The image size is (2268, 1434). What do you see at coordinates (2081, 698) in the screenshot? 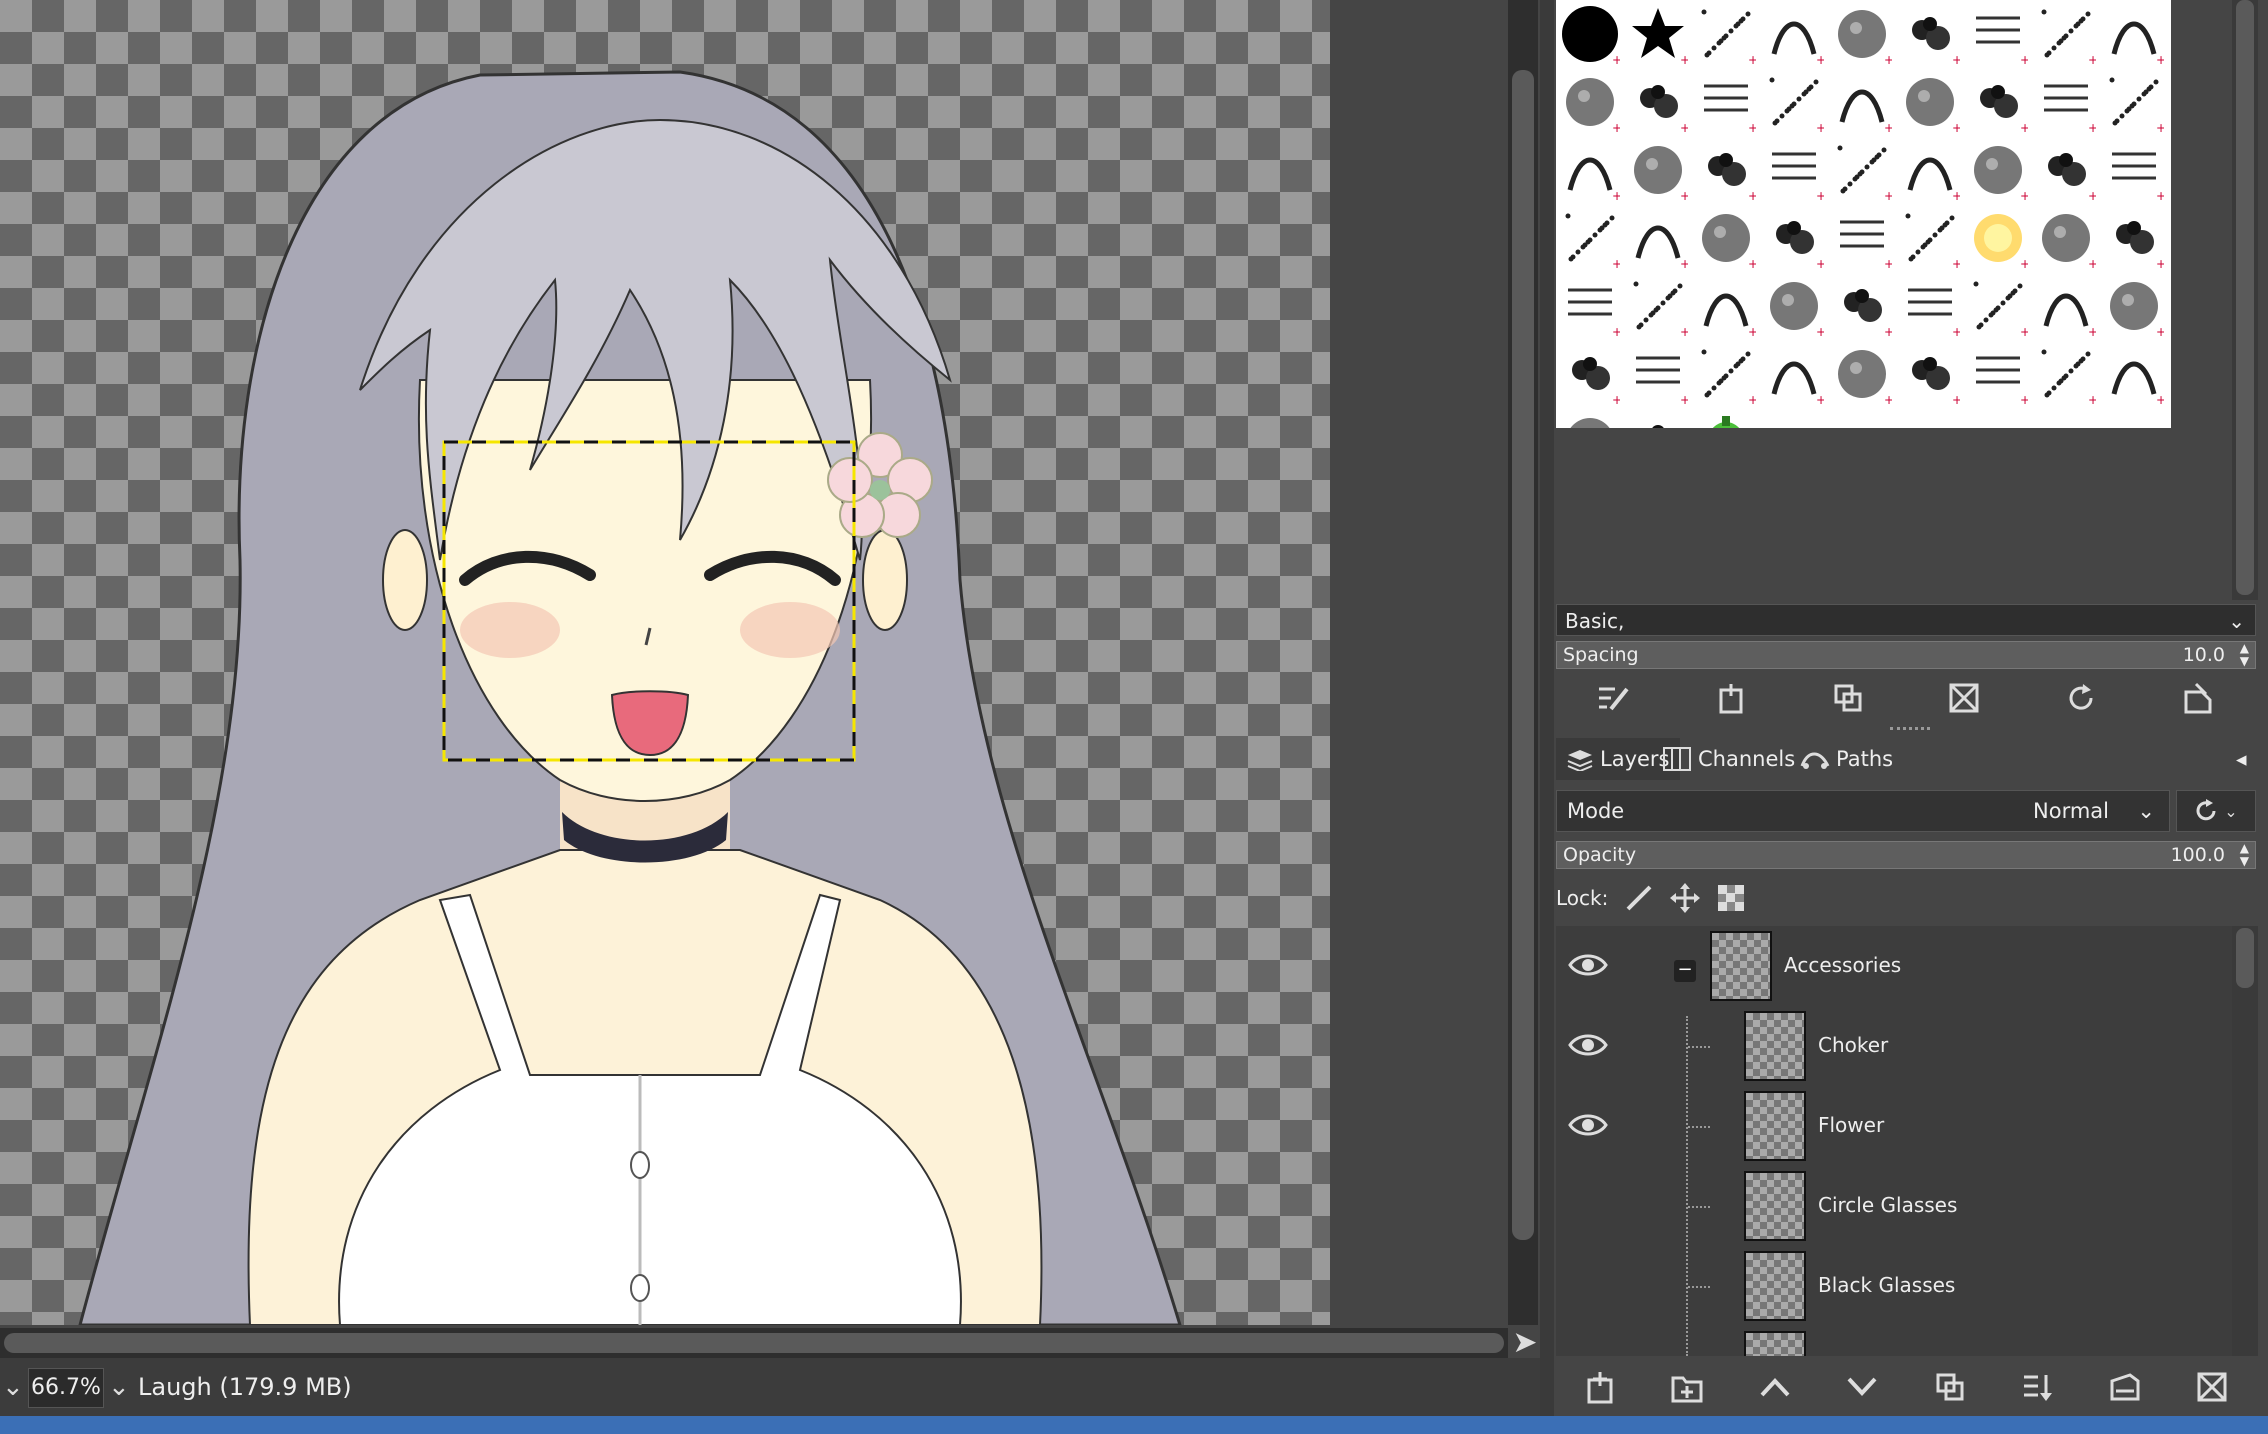
I see `refresh-brushes-icon` at bounding box center [2081, 698].